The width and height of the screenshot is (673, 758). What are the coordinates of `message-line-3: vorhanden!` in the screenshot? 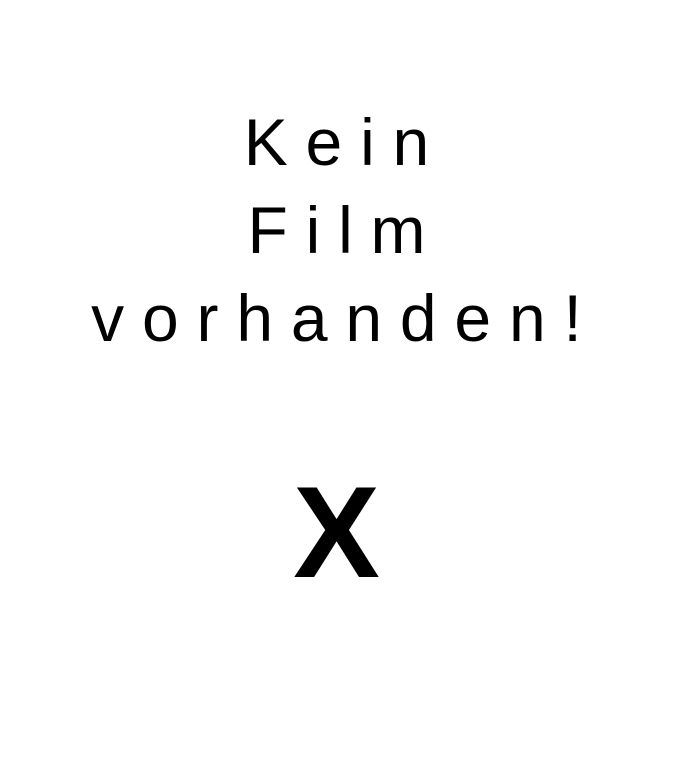 It's located at (345, 318).